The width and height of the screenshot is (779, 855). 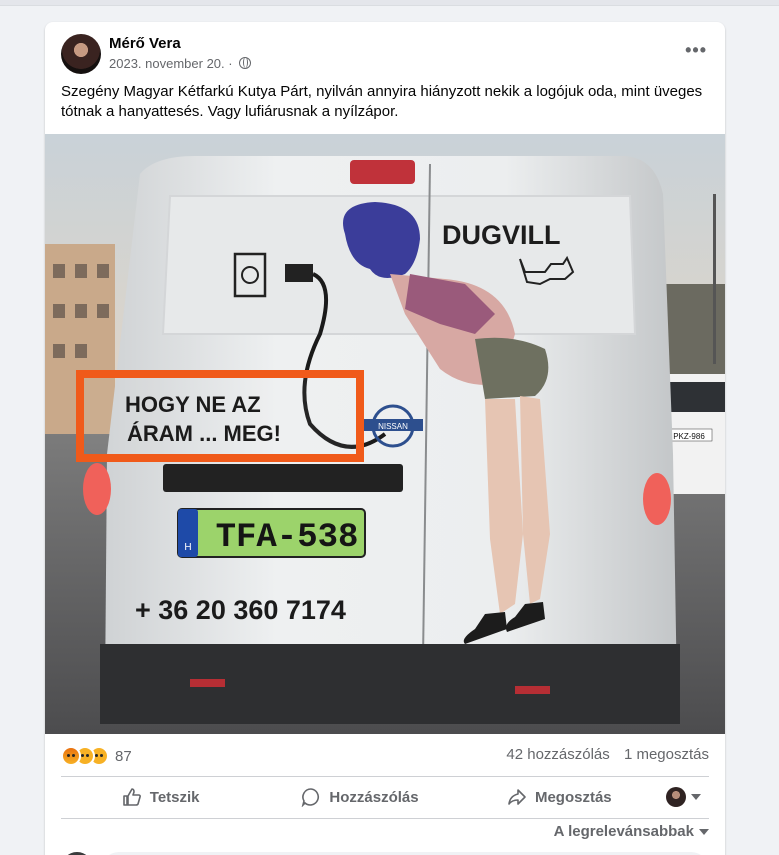 What do you see at coordinates (517, 797) in the screenshot?
I see `share-icon` at bounding box center [517, 797].